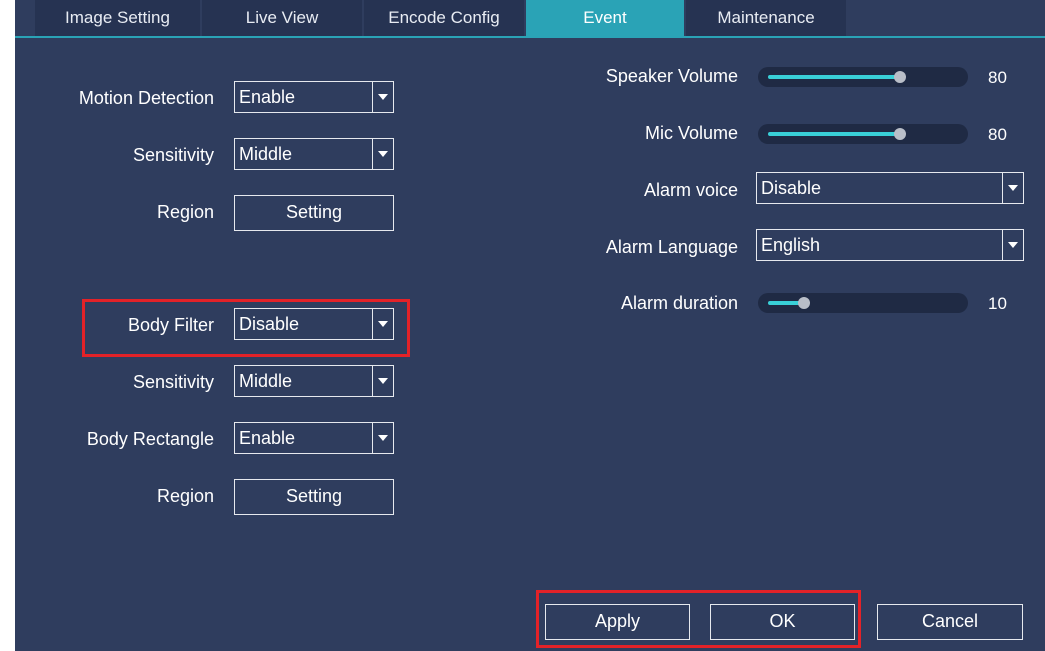 The image size is (1045, 651). Describe the element at coordinates (530, 37) in the screenshot. I see `tab-underline` at that location.